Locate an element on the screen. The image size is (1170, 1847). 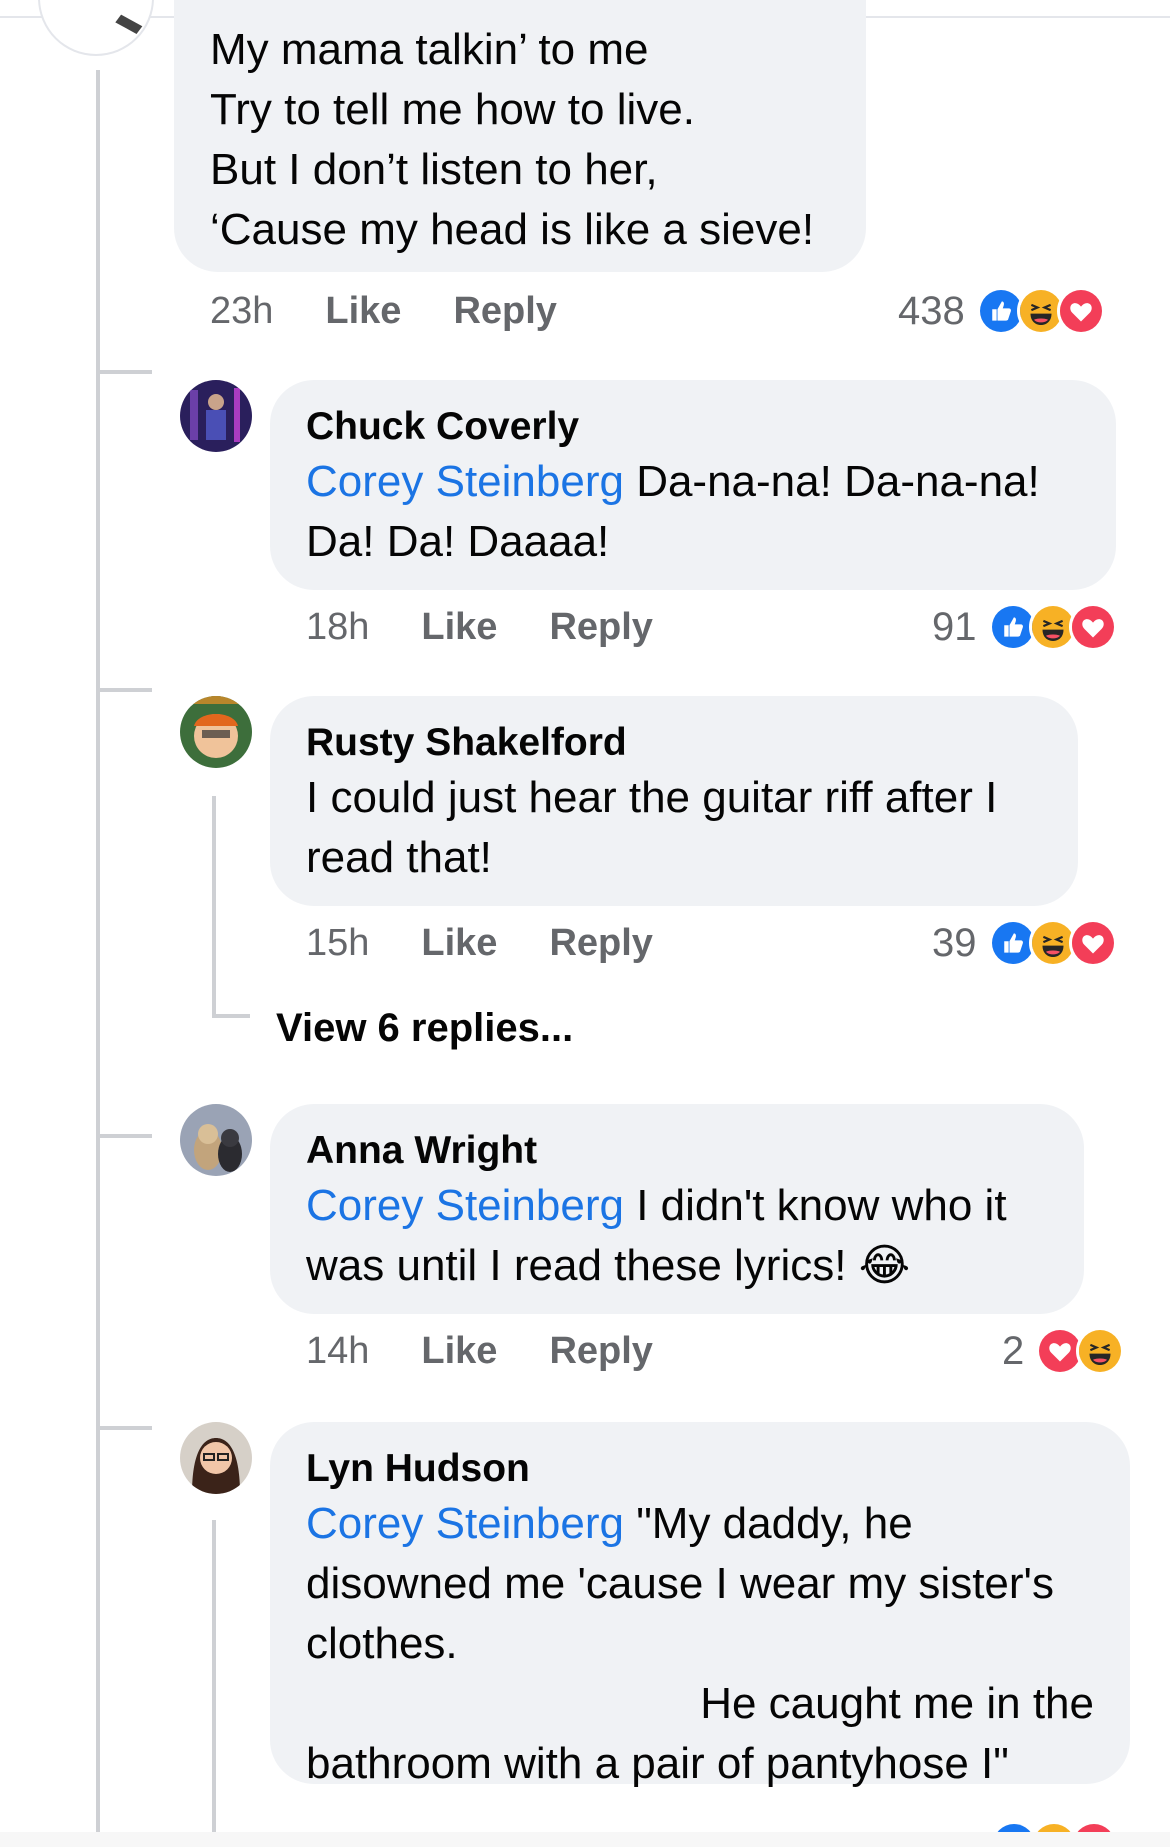
comment-text-line: read that! is located at coordinates (399, 857).